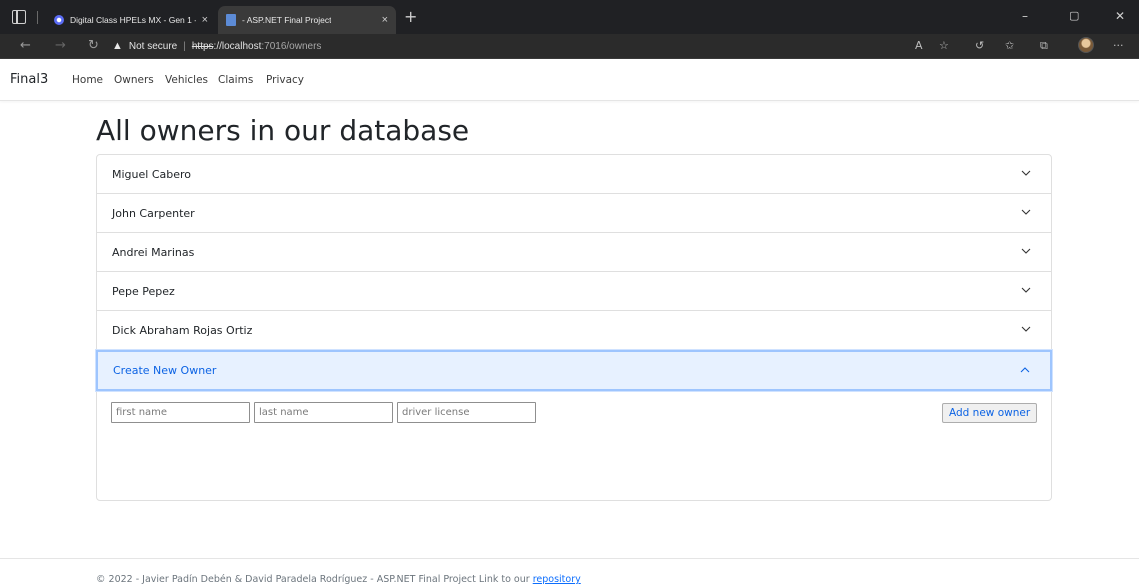  What do you see at coordinates (574, 174) in the screenshot?
I see `owner-item: Miguel Cabero` at bounding box center [574, 174].